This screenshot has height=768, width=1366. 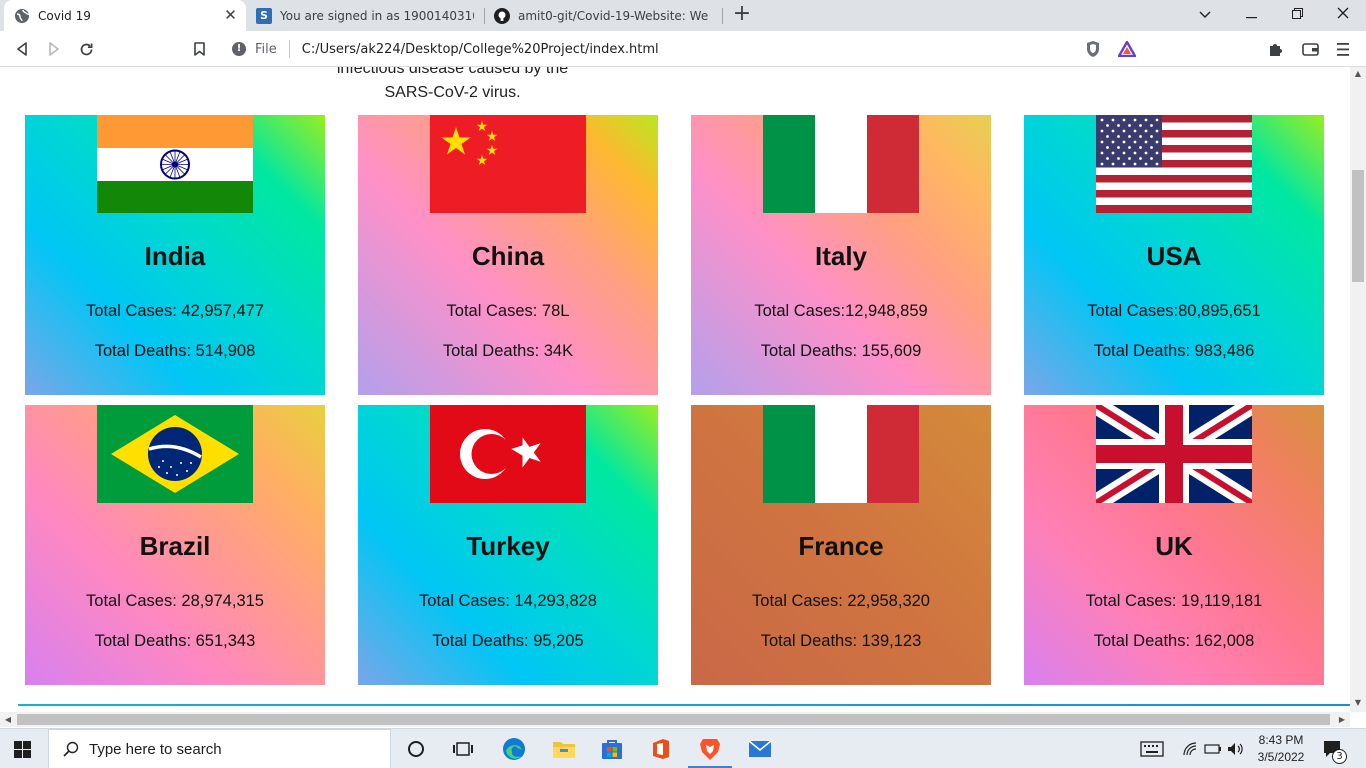 I want to click on extensions-puzzle-icon, so click(x=1276, y=49).